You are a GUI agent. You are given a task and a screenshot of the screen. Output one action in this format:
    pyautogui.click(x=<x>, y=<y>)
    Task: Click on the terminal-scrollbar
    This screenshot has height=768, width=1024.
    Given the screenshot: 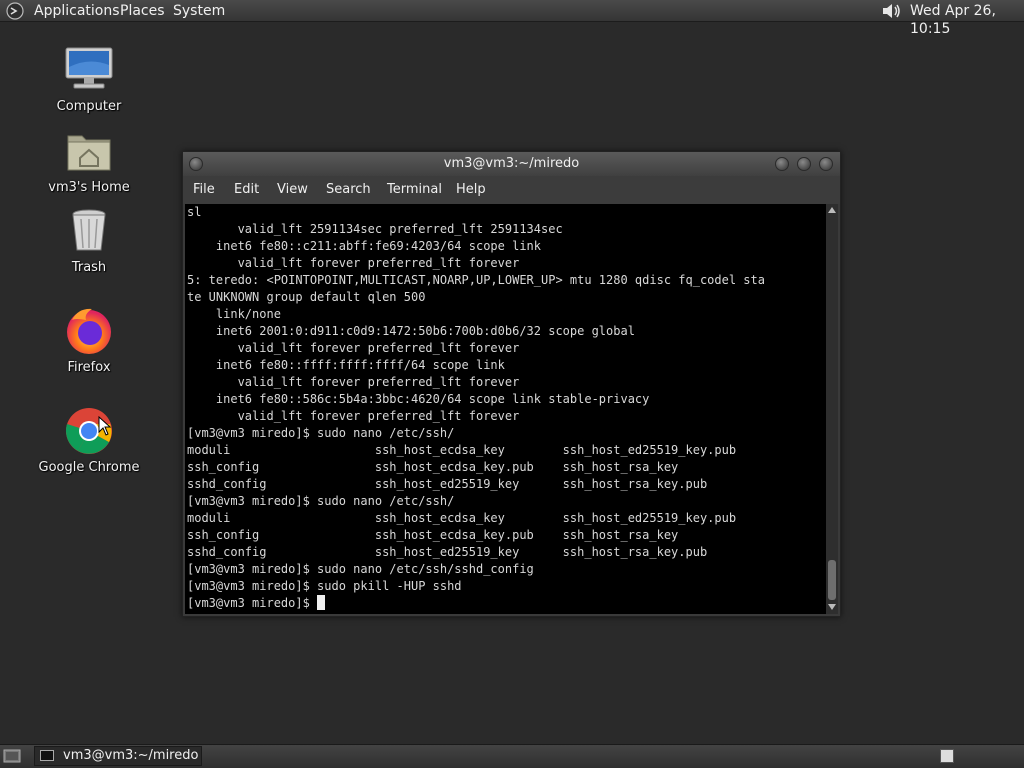 What is the action you would take?
    pyautogui.click(x=832, y=409)
    